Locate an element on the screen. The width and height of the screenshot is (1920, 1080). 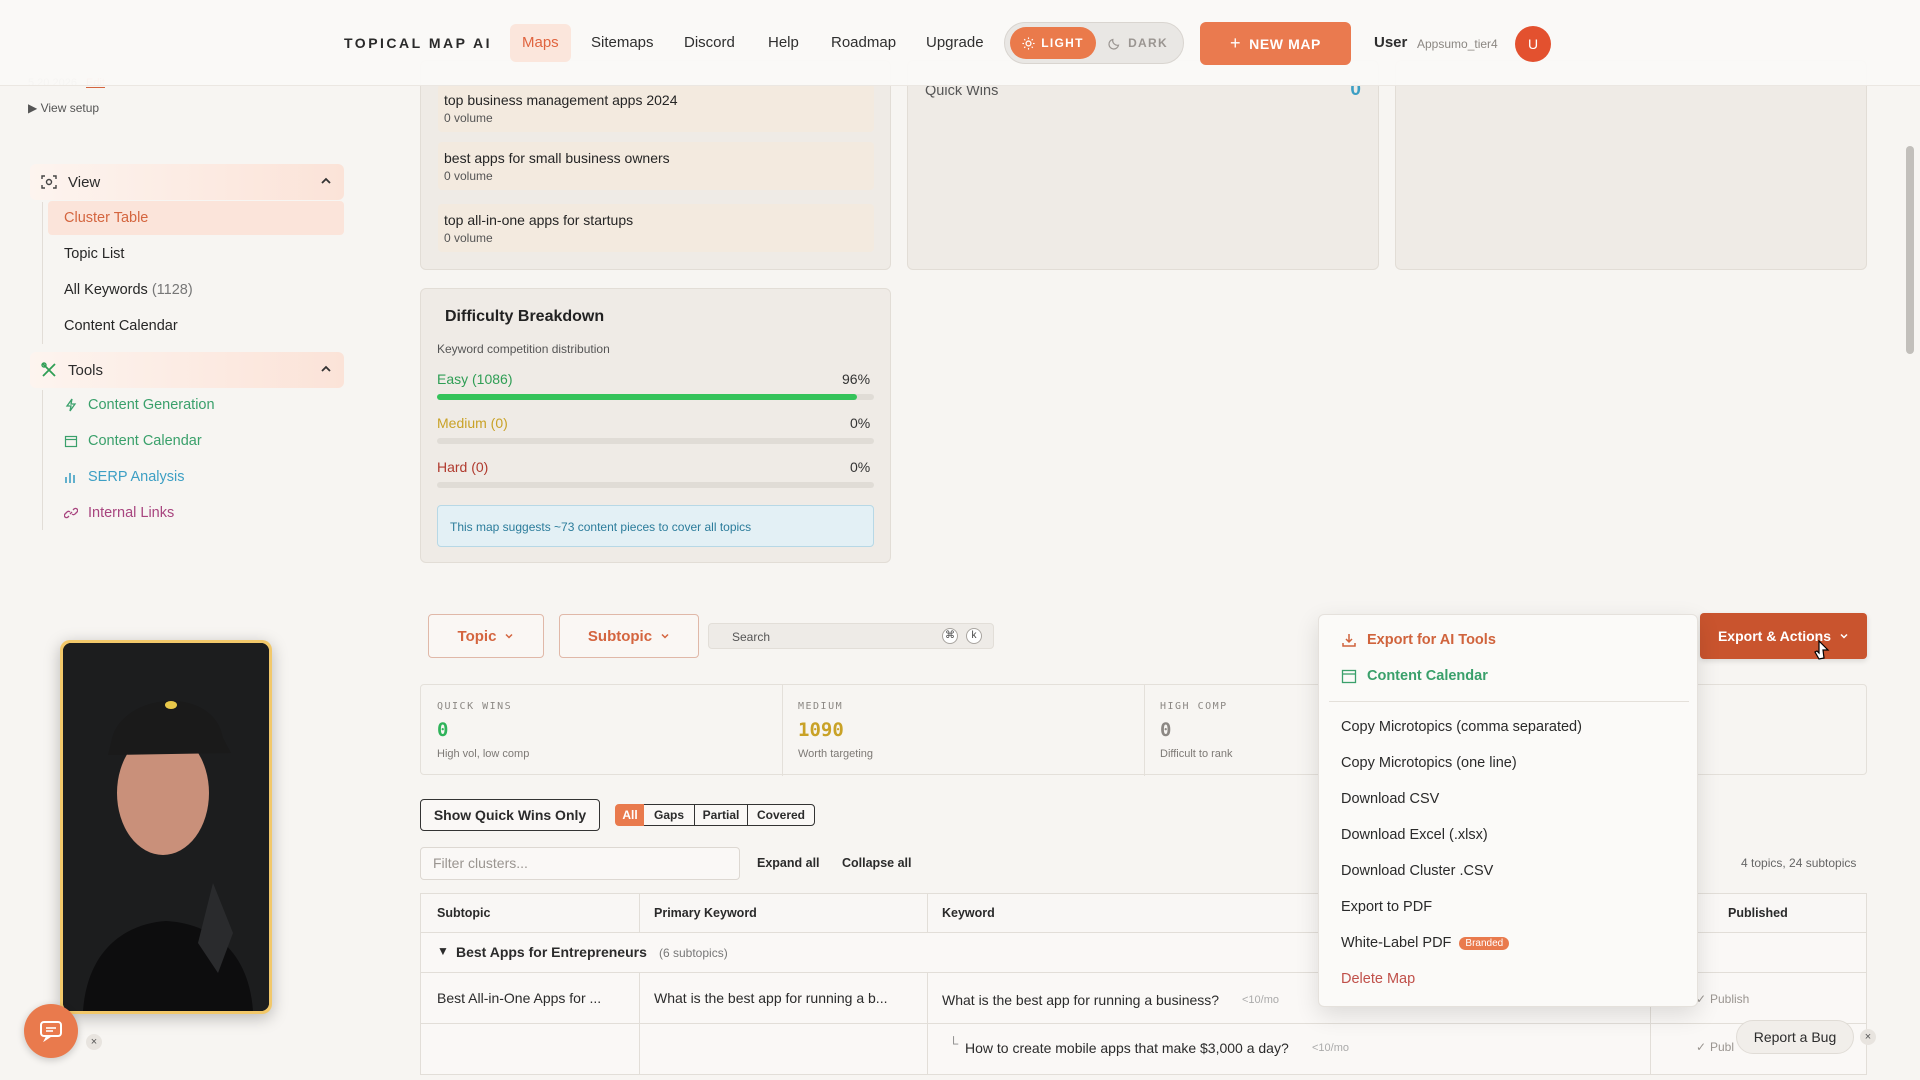
chat-launcher-button is located at coordinates (51, 1031).